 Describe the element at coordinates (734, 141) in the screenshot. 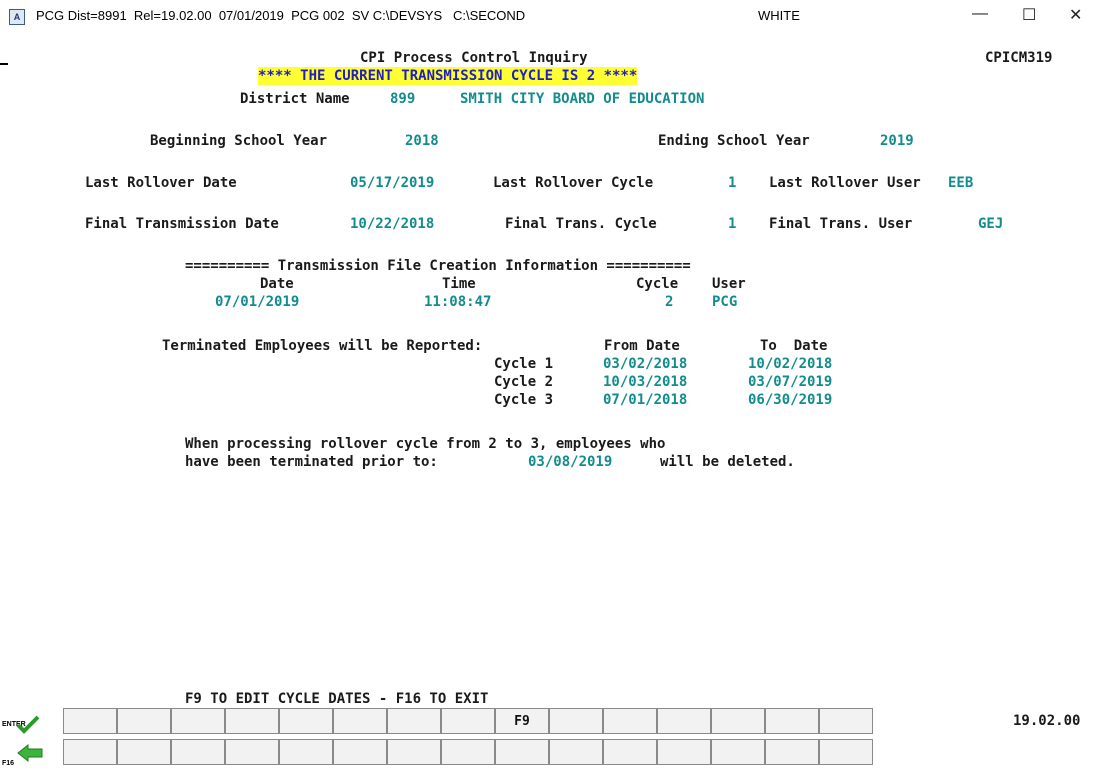

I see `ending-year-label: Ending School Year` at that location.